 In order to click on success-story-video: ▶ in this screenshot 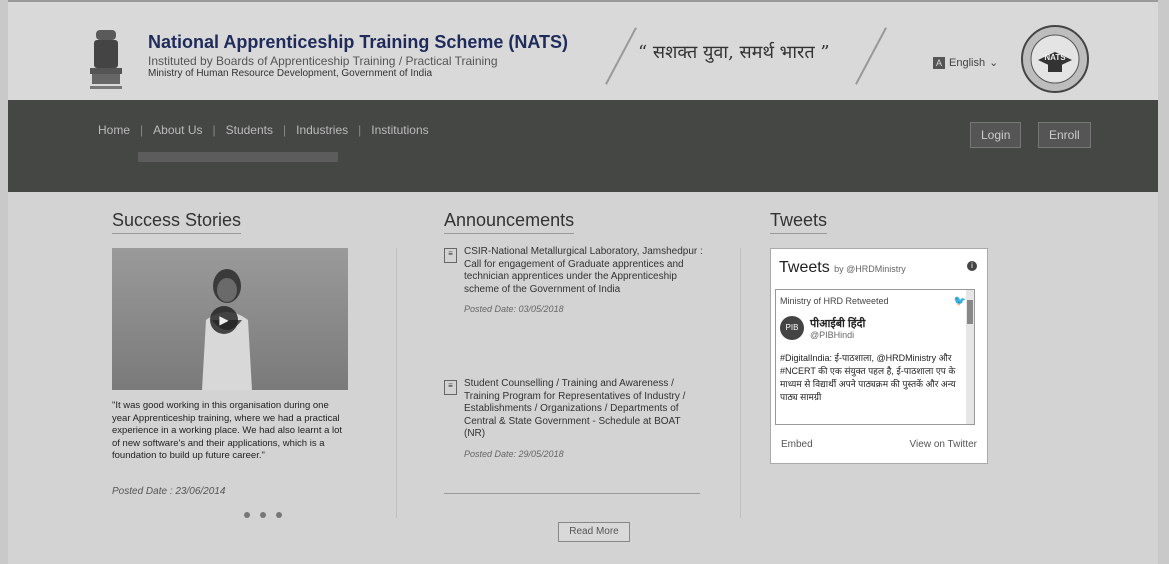, I will do `click(230, 319)`.